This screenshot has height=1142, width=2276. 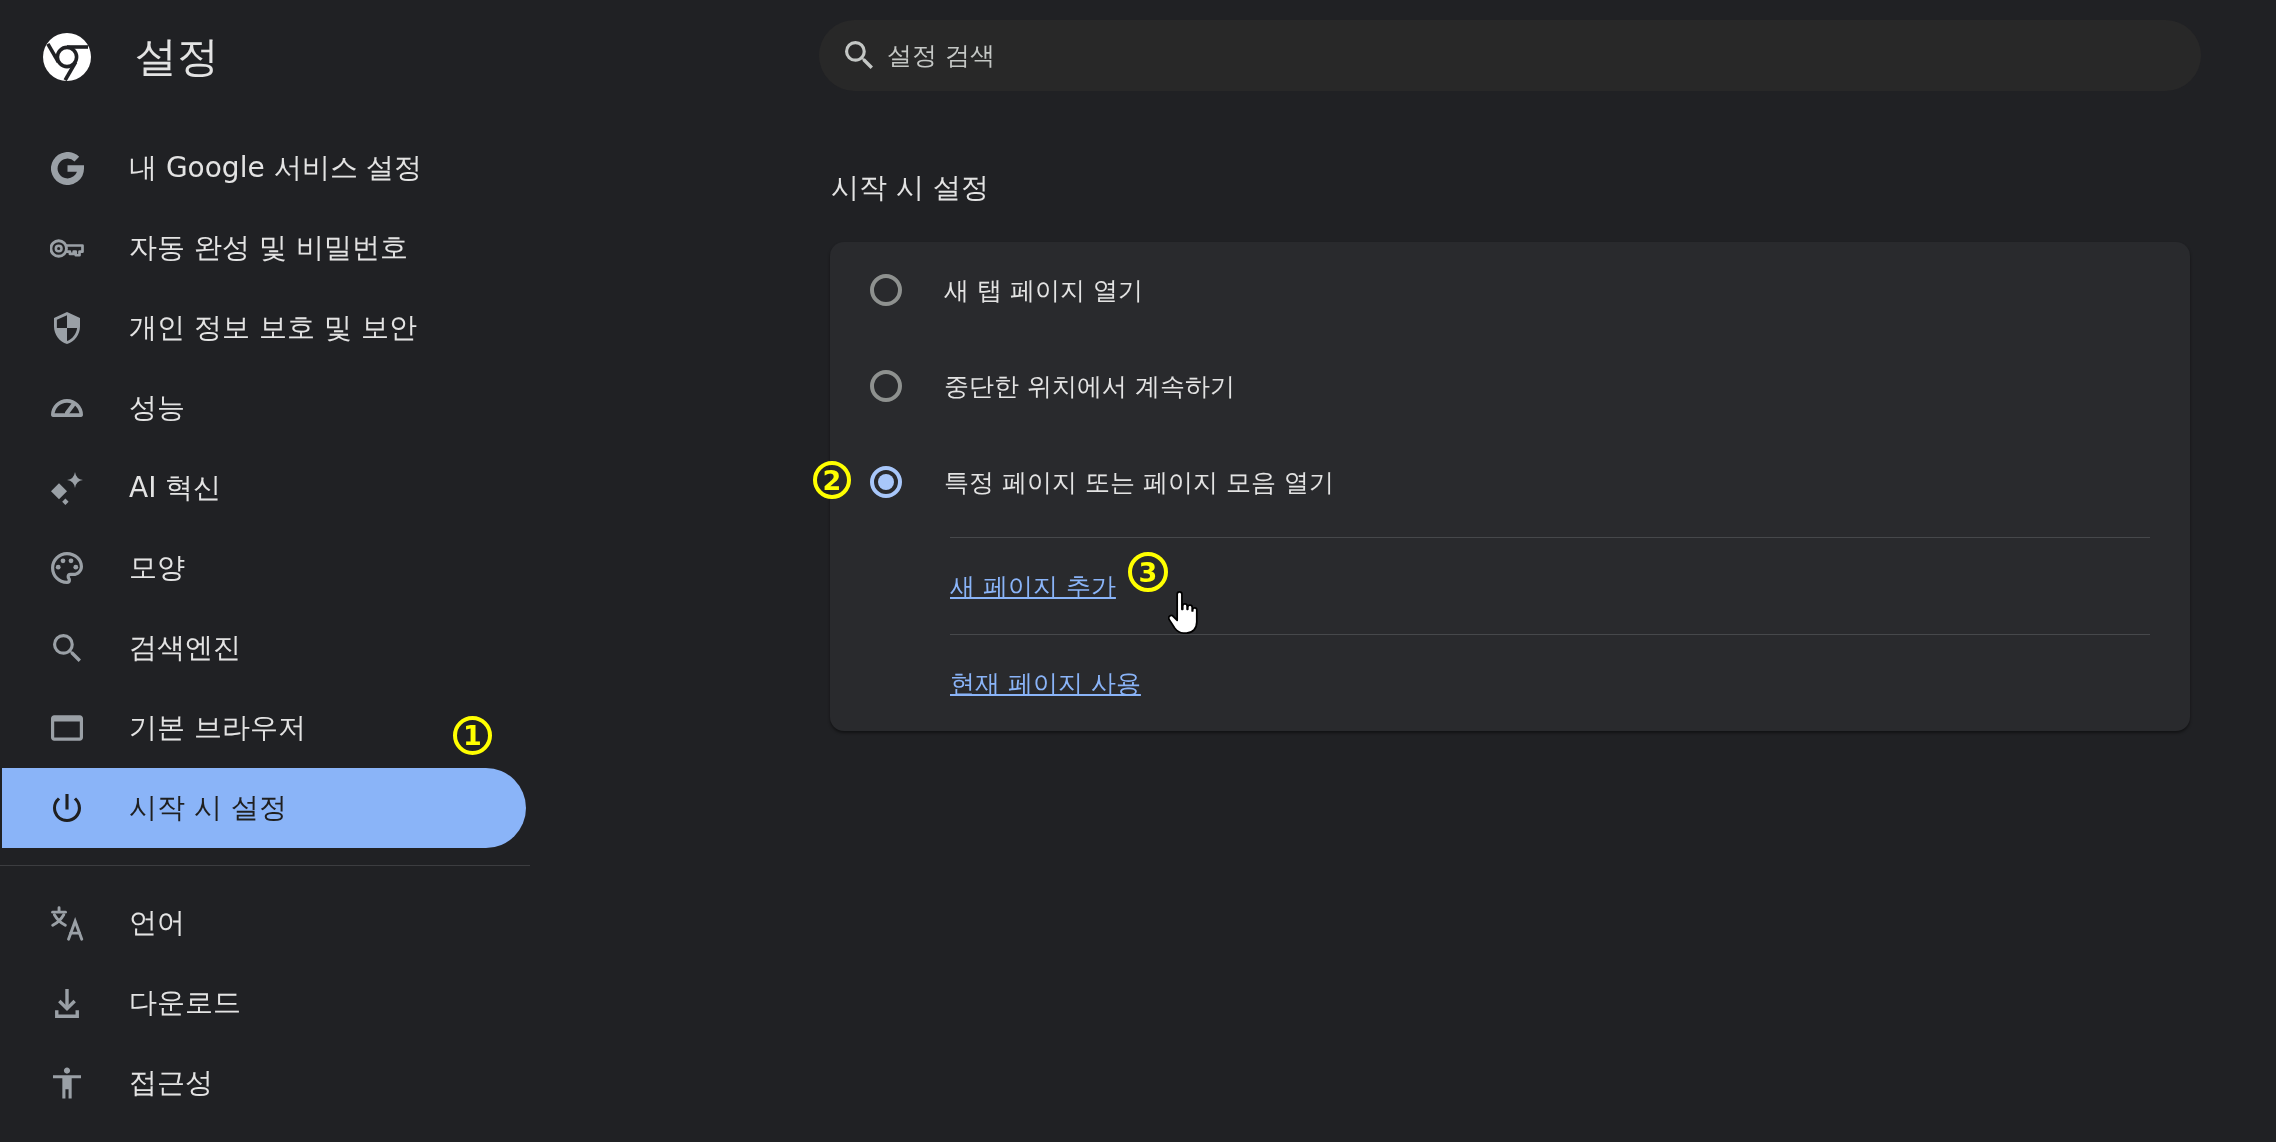 I want to click on translate-icon, so click(x=67, y=923).